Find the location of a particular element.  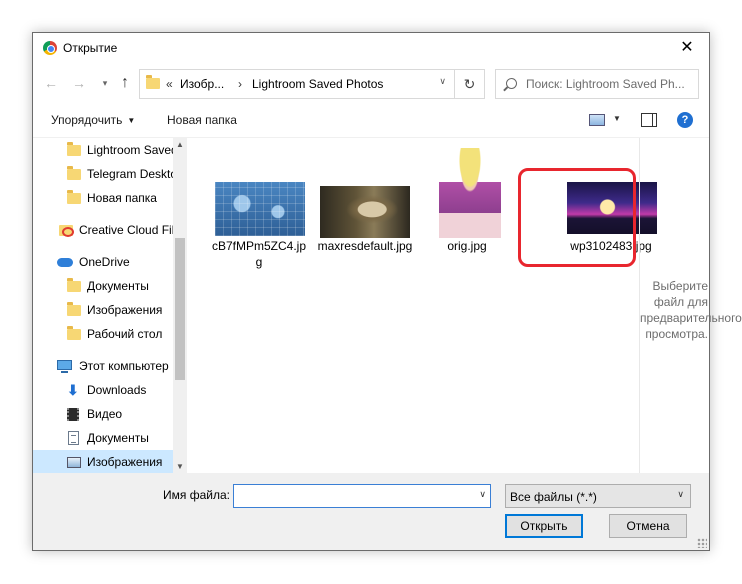

pictures-icon is located at coordinates (74, 462).